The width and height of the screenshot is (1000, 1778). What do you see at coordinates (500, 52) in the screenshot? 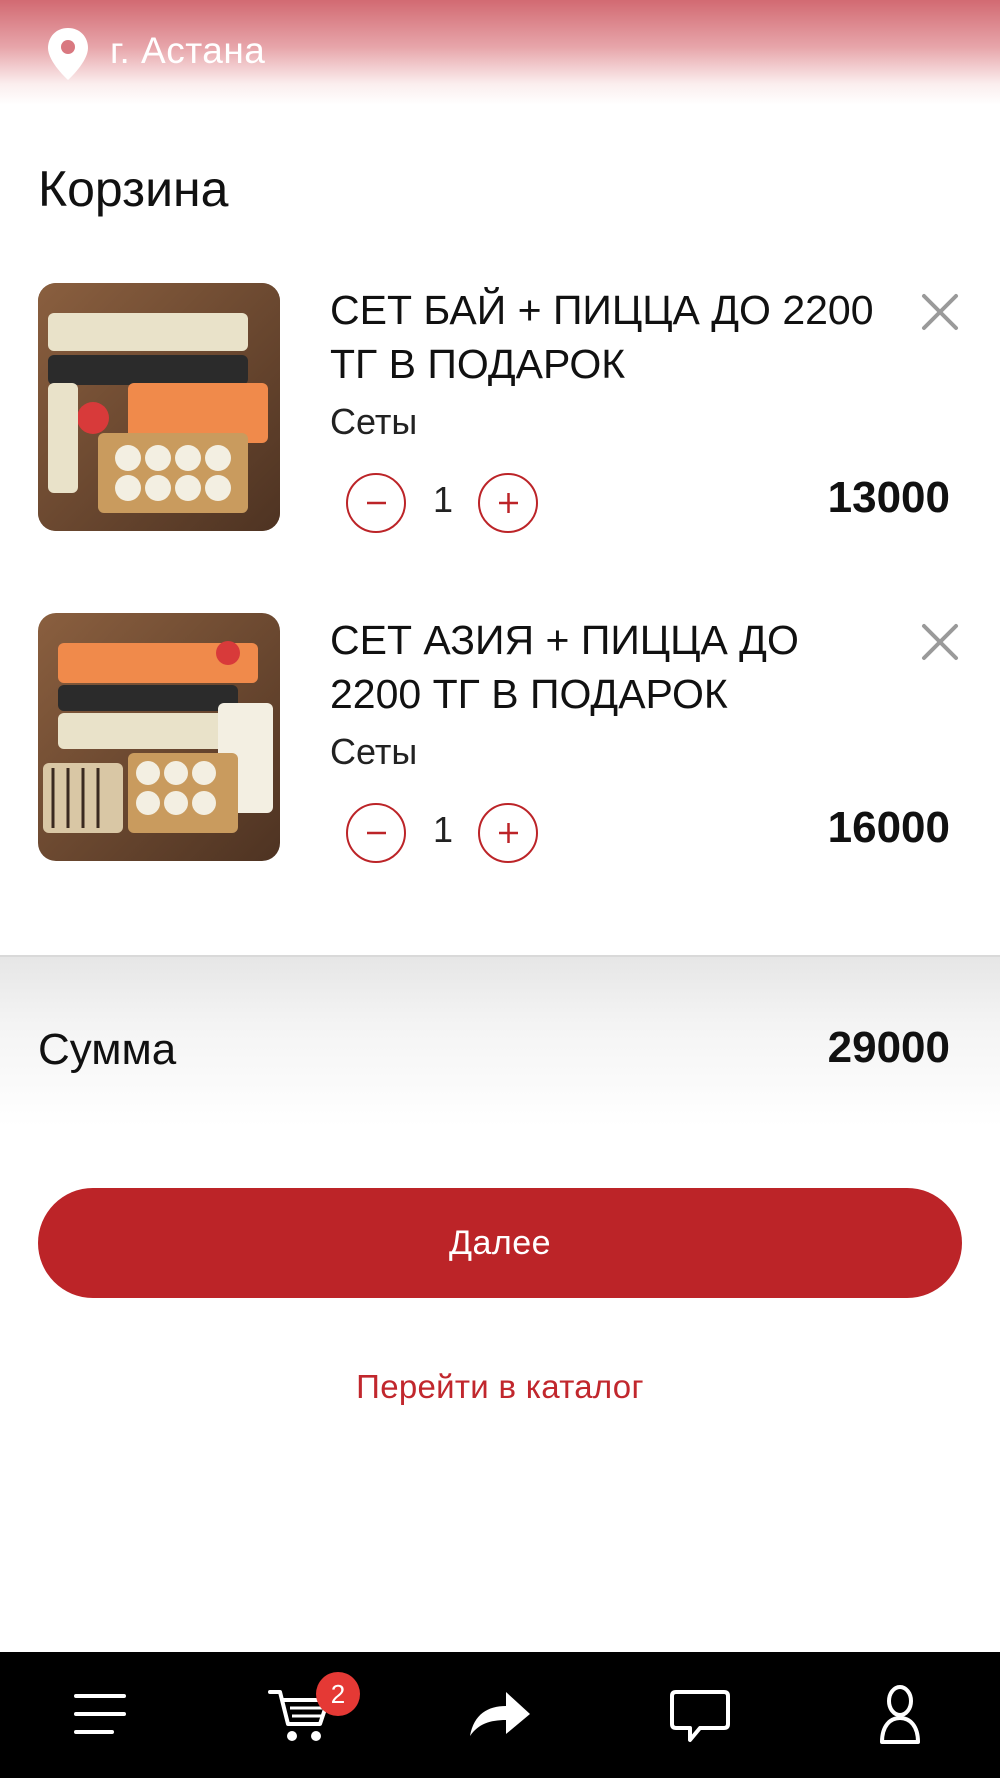
I see `location-header: г. Астана` at bounding box center [500, 52].